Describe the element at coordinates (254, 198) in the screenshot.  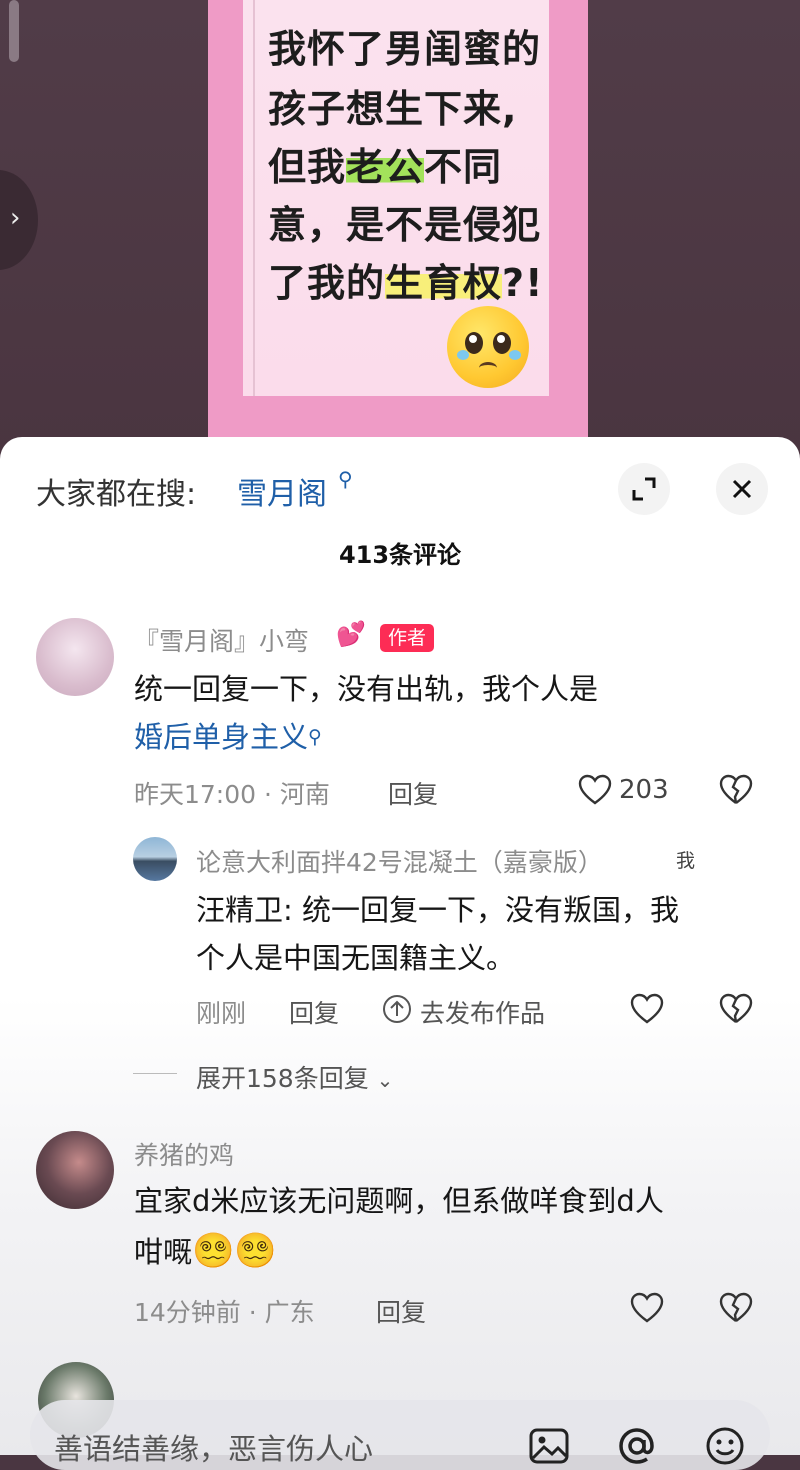
I see `note-card-margin-line` at that location.